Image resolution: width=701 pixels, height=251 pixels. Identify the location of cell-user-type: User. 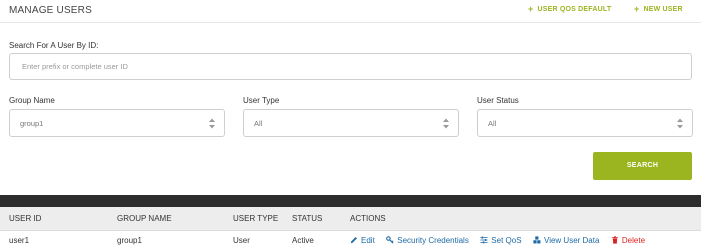
(241, 240).